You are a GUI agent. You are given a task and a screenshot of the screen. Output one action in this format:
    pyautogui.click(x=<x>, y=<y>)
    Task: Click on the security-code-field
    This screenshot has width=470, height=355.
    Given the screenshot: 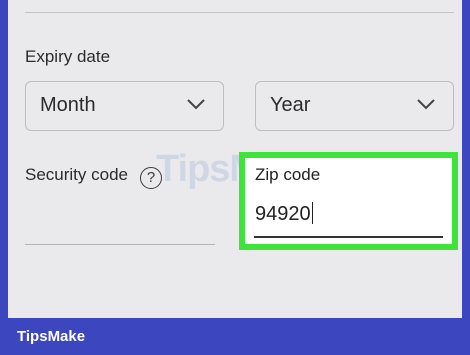 What is the action you would take?
    pyautogui.click(x=120, y=244)
    